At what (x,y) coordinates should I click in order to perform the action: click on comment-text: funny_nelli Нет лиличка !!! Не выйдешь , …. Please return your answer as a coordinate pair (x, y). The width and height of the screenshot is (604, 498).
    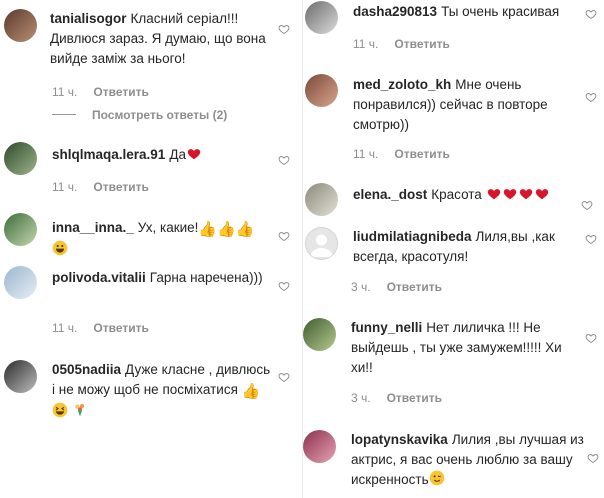
    Looking at the image, I should click on (467, 348).